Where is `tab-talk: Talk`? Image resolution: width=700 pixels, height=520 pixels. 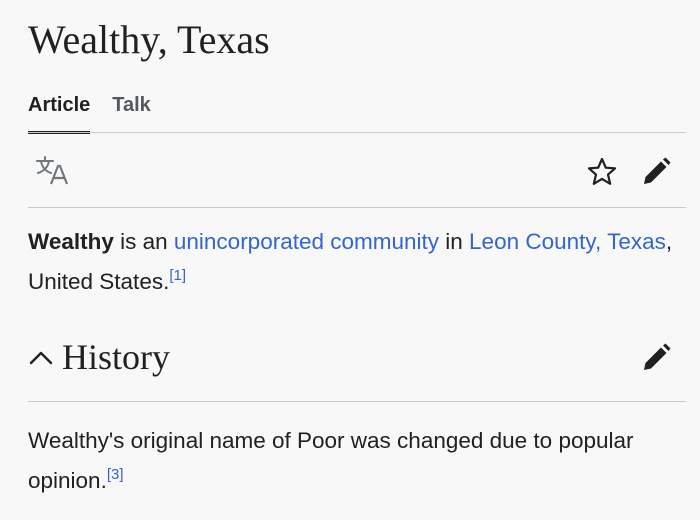
tab-talk: Talk is located at coordinates (131, 110).